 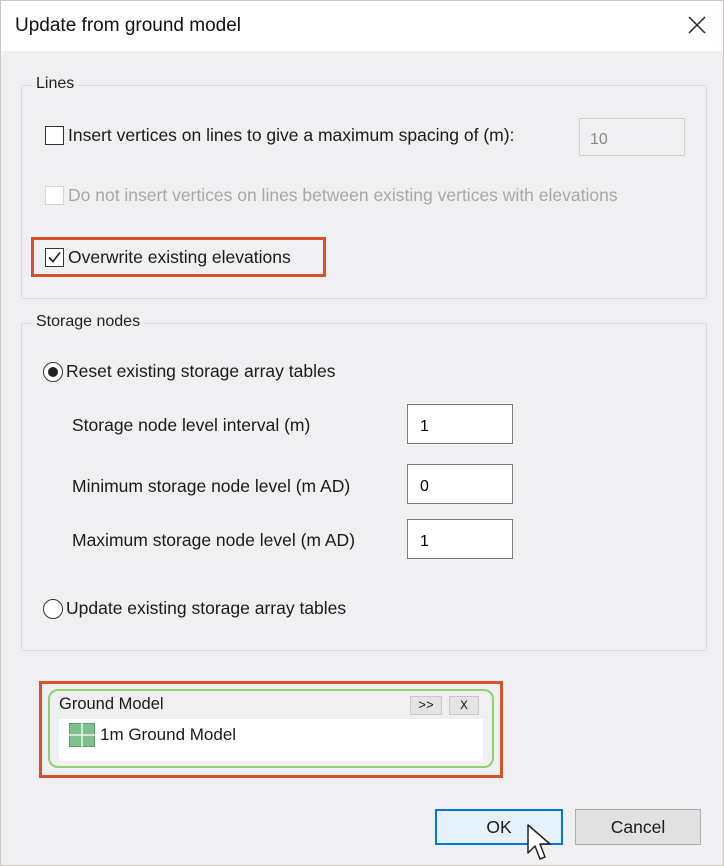 What do you see at coordinates (632, 137) in the screenshot?
I see `max-spacing-input` at bounding box center [632, 137].